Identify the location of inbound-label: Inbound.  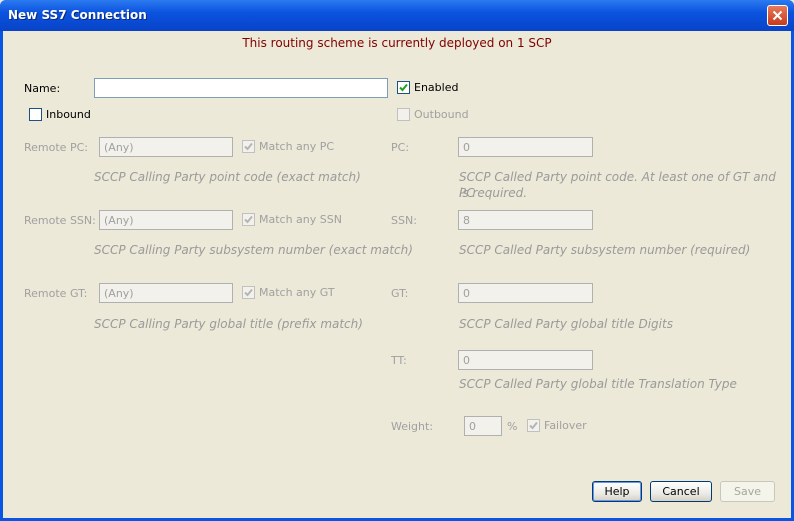
(68, 114).